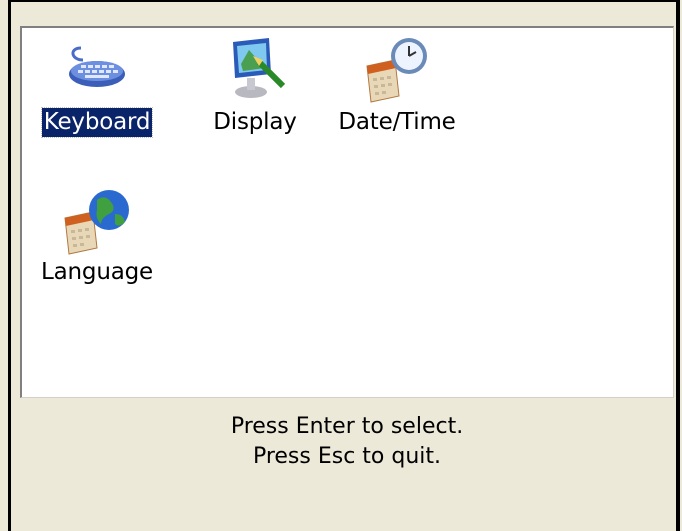 The image size is (682, 531). I want to click on datetime-label: Date/Time, so click(397, 122).